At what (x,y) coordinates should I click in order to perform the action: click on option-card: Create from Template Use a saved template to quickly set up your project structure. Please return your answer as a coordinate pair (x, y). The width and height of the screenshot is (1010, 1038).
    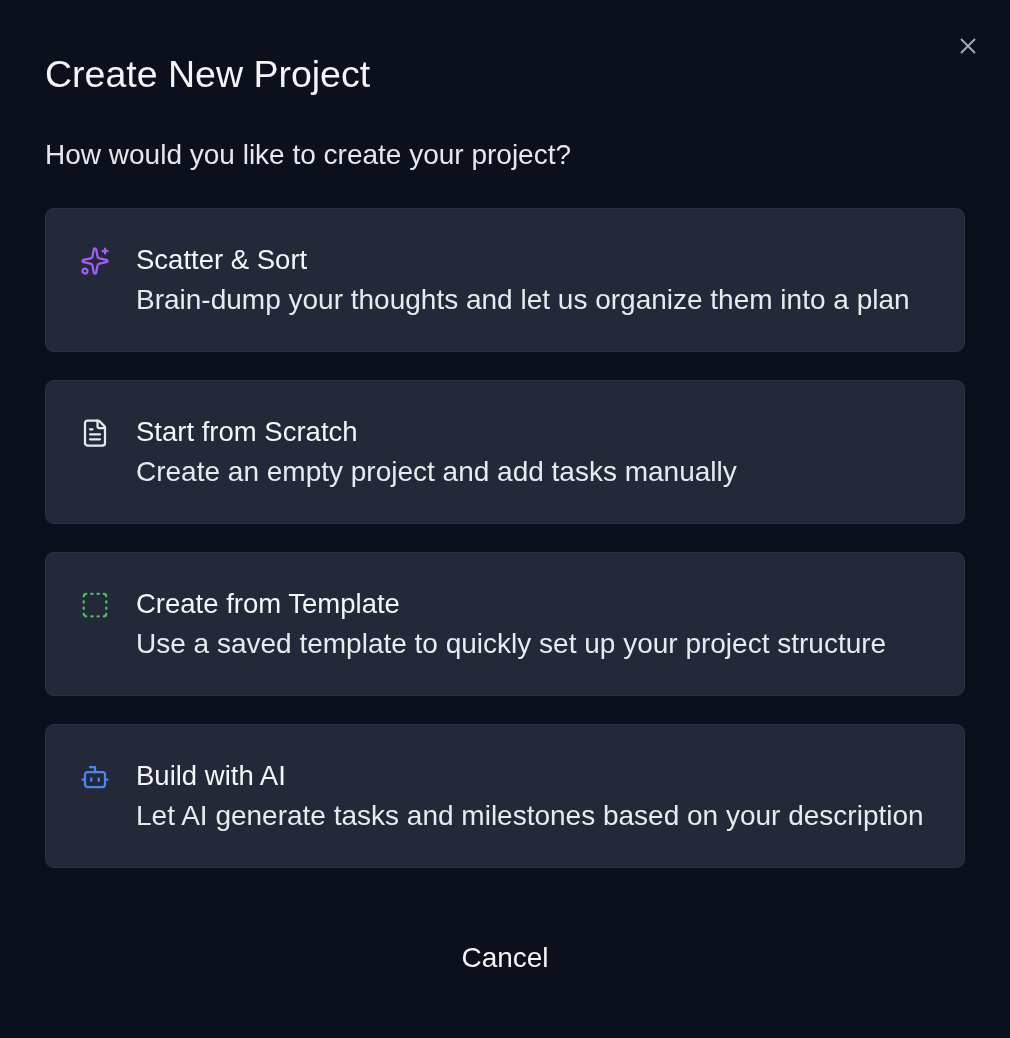
    Looking at the image, I should click on (505, 624).